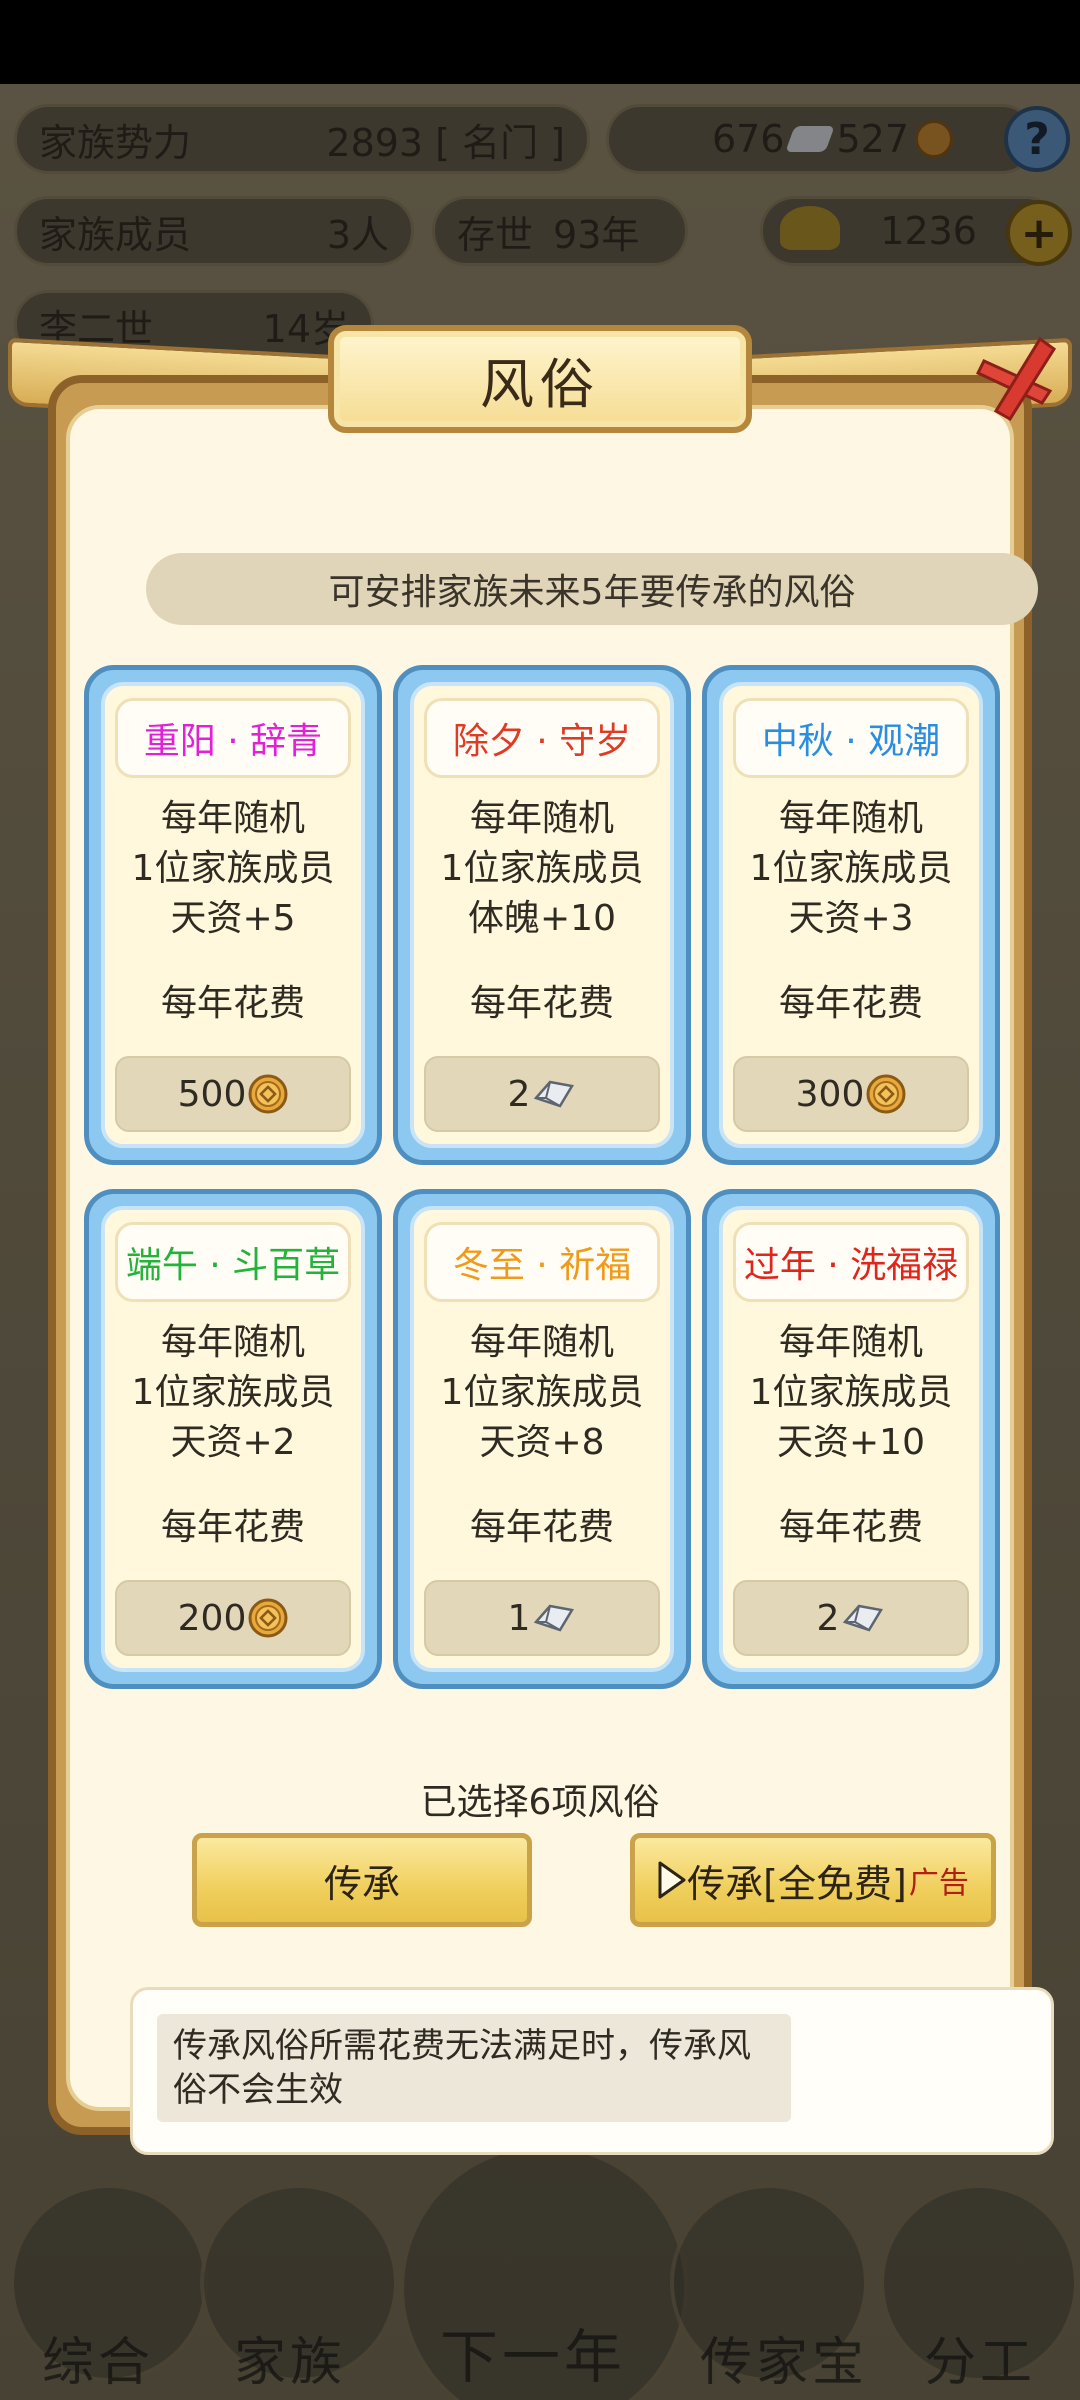 This screenshot has height=2400, width=1080. Describe the element at coordinates (540, 42) in the screenshot. I see `status-bar` at that location.